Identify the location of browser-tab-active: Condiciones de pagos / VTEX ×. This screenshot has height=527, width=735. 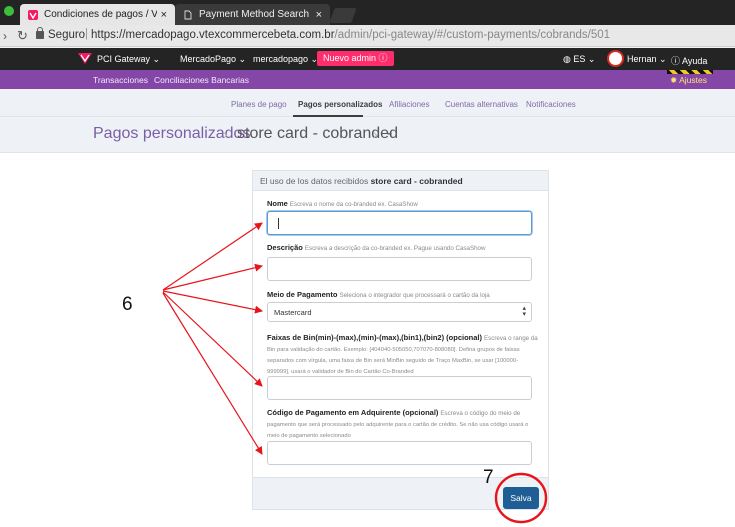
(97, 14).